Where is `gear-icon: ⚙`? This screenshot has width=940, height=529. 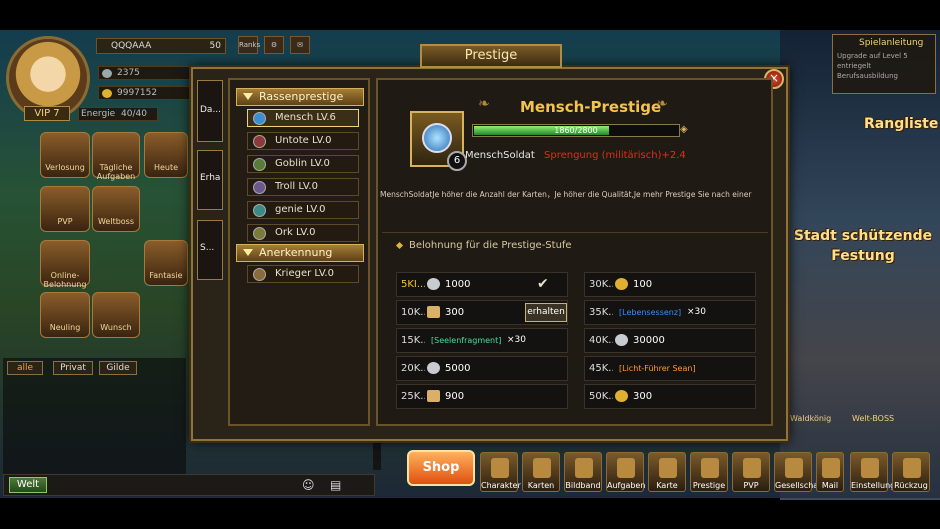
gear-icon: ⚙ is located at coordinates (274, 45).